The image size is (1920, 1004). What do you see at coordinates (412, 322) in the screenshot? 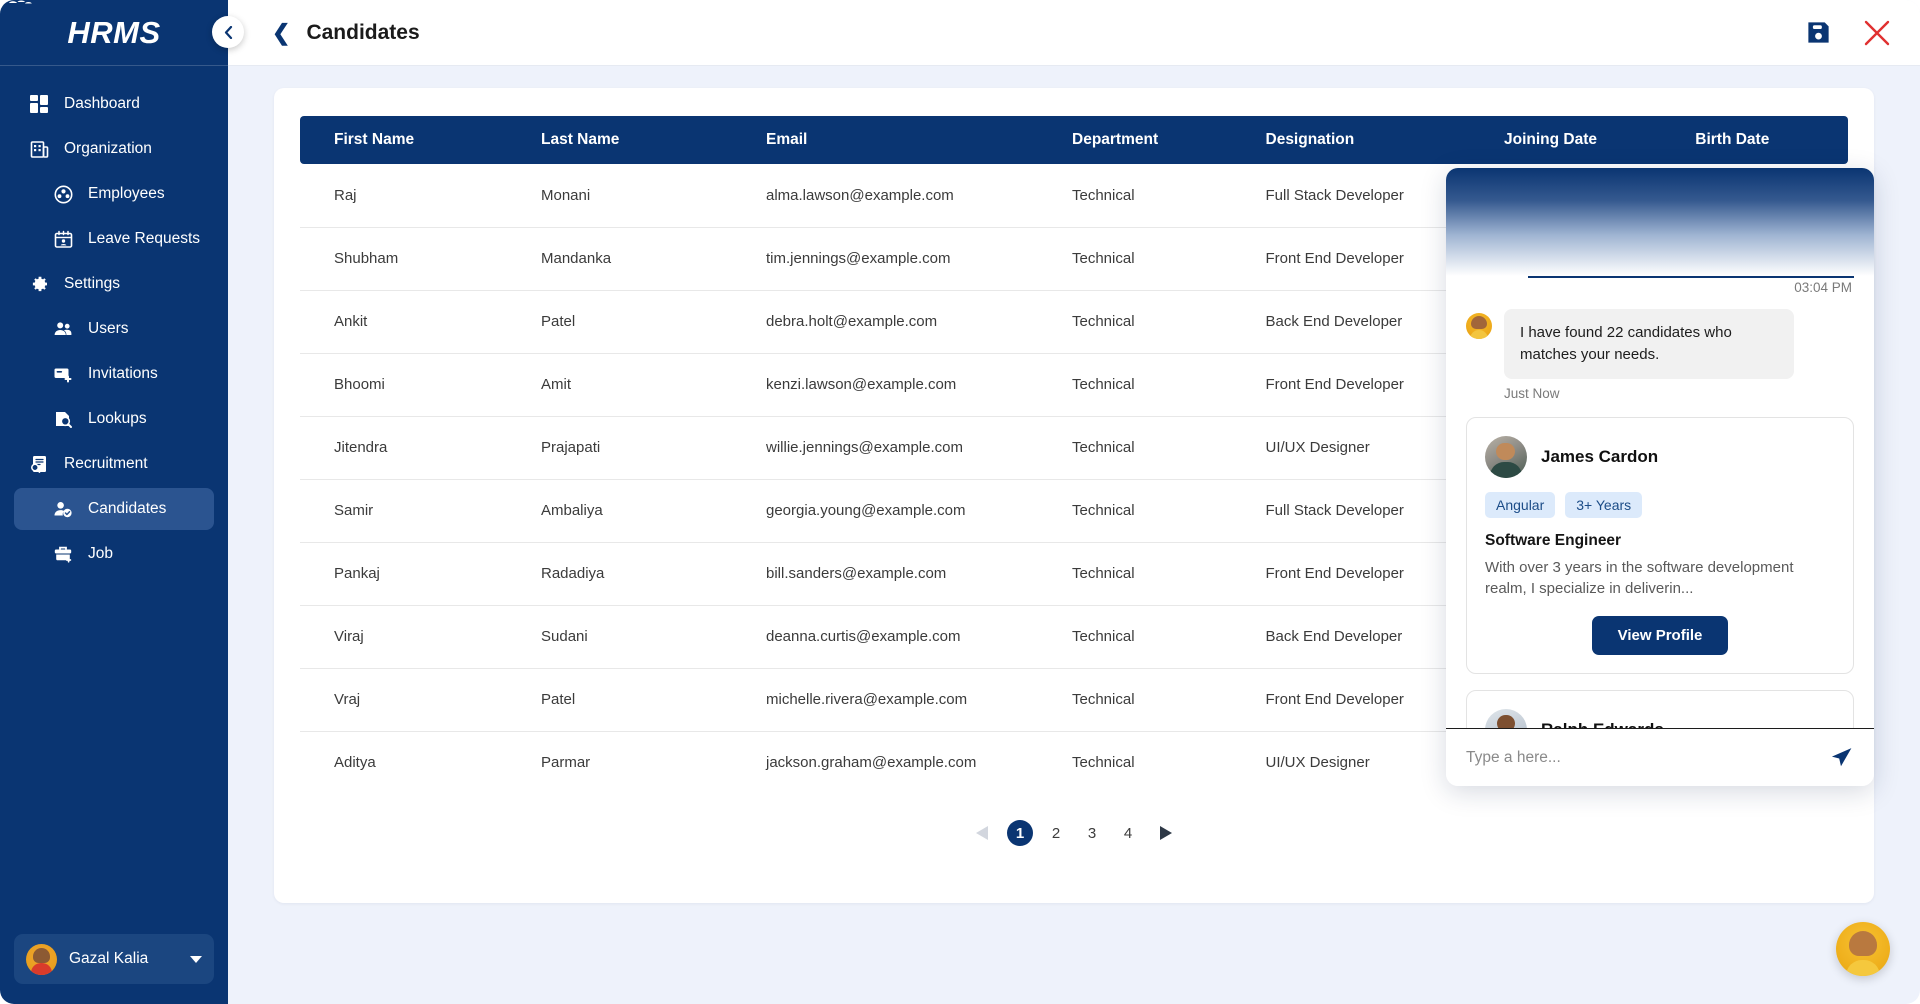
I see `cell-first-name: Ankit` at bounding box center [412, 322].